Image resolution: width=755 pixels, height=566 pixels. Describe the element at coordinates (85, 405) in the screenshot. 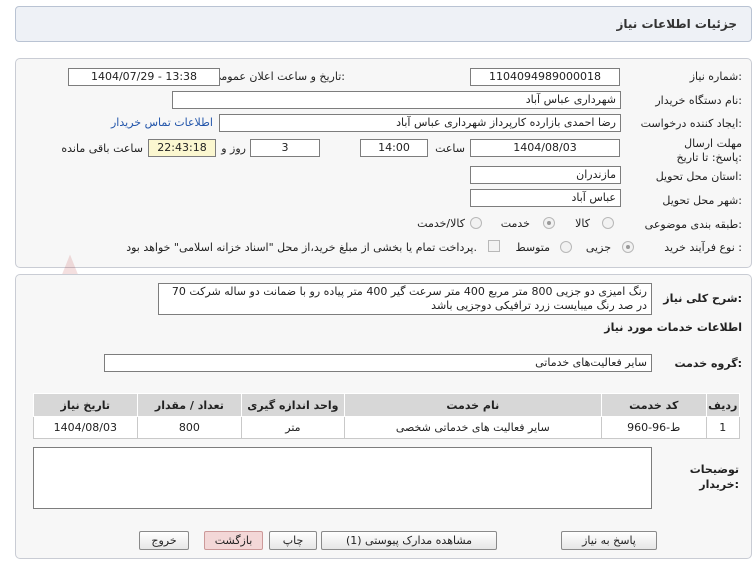

I see `col-header-need-date: تاریخ نیاز` at that location.